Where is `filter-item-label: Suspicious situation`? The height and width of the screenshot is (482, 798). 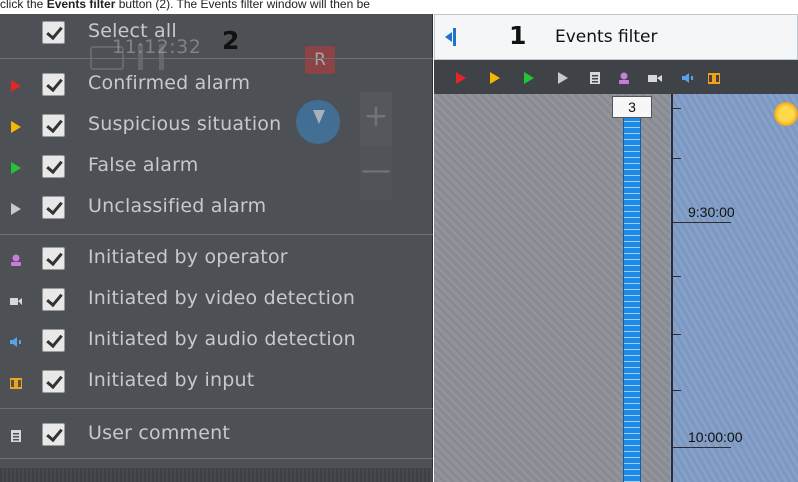 filter-item-label: Suspicious situation is located at coordinates (185, 124).